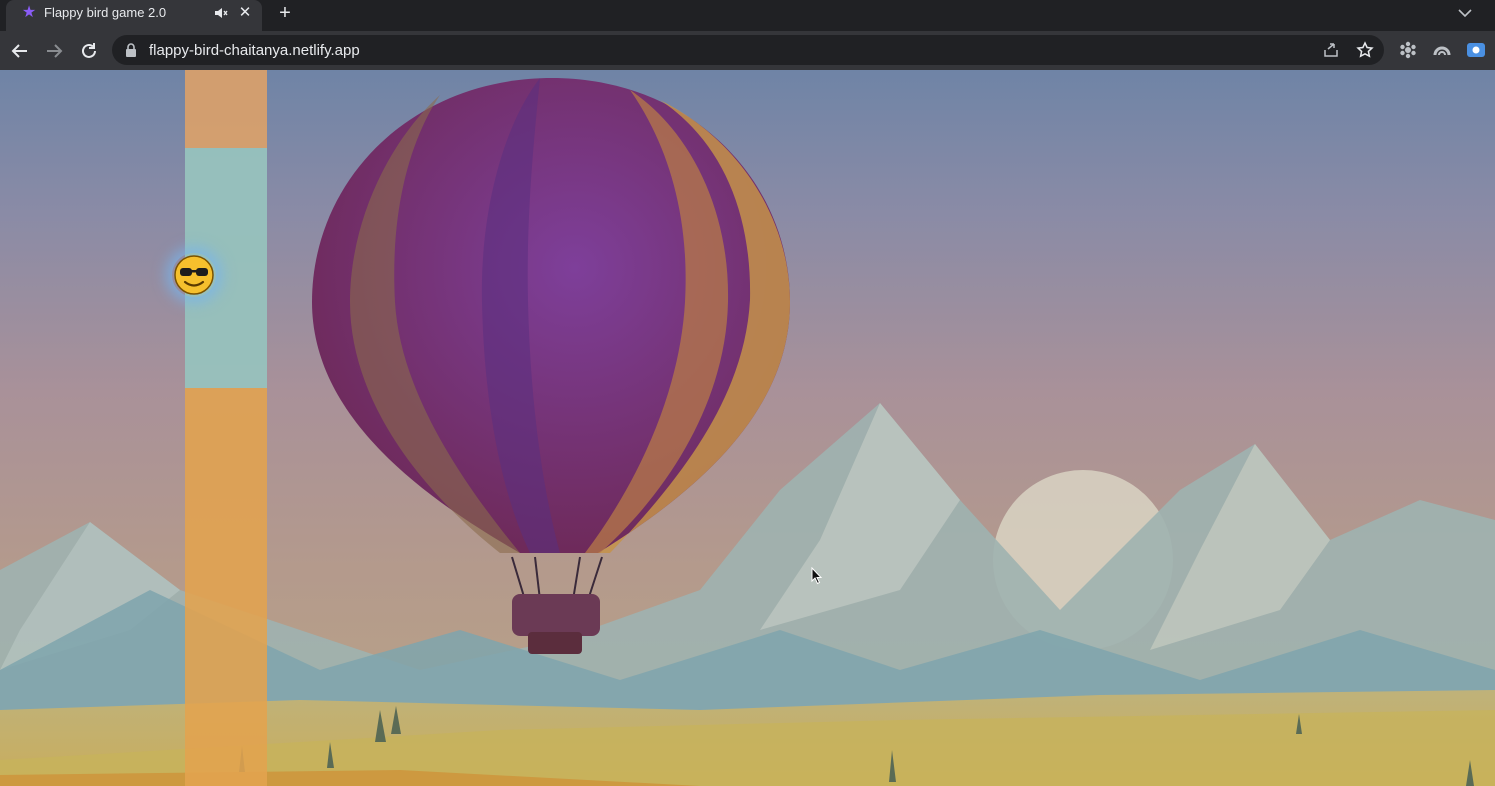  I want to click on tab-strip: ★ Flappy bird game 2.0 ✕ +, so click(747, 15).